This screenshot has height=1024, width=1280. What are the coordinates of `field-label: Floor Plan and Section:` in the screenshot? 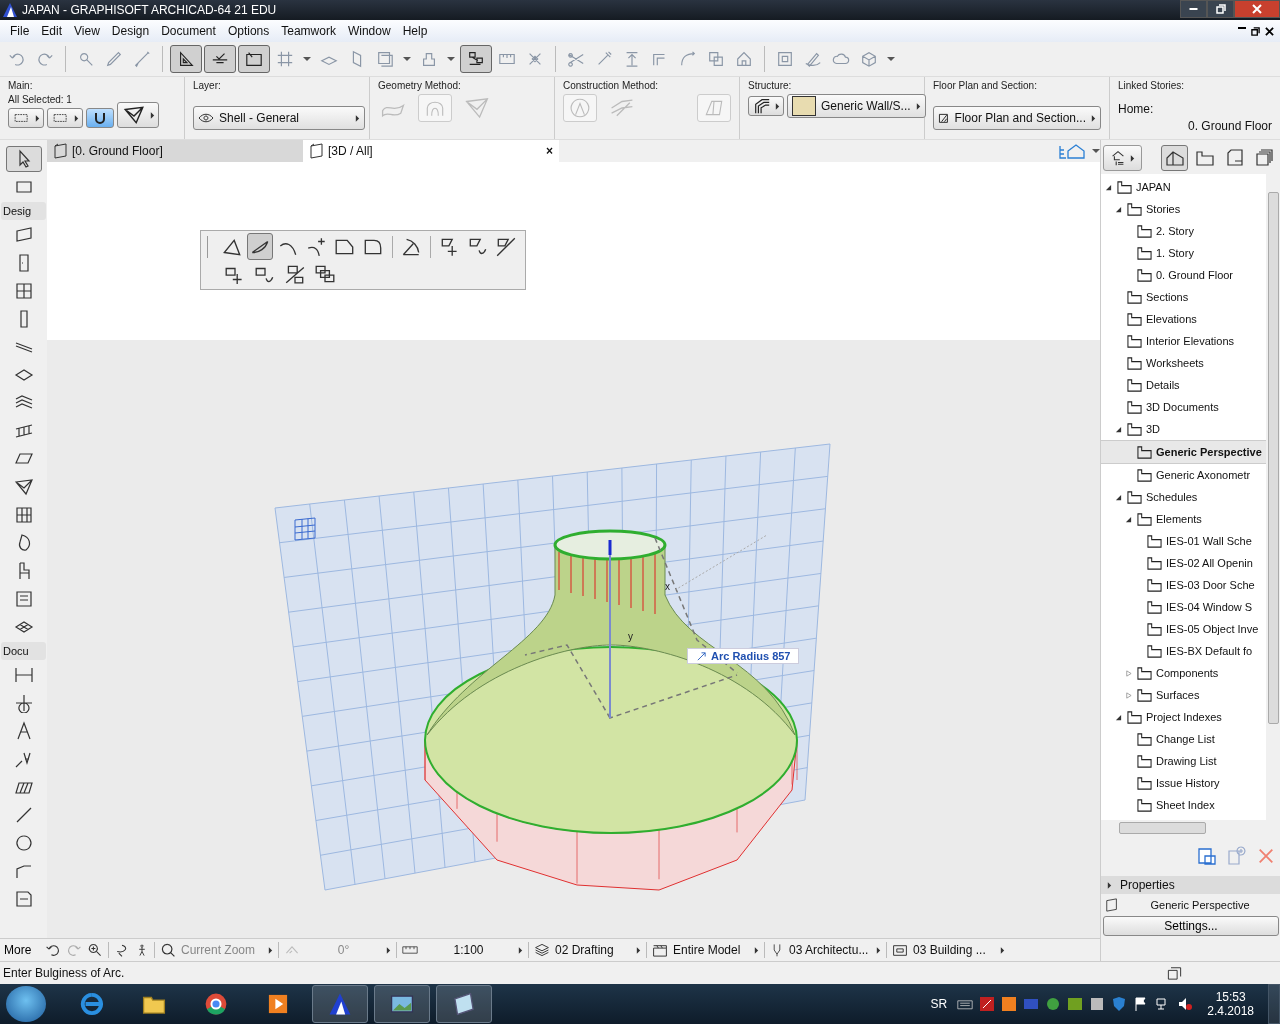 It's located at (985, 85).